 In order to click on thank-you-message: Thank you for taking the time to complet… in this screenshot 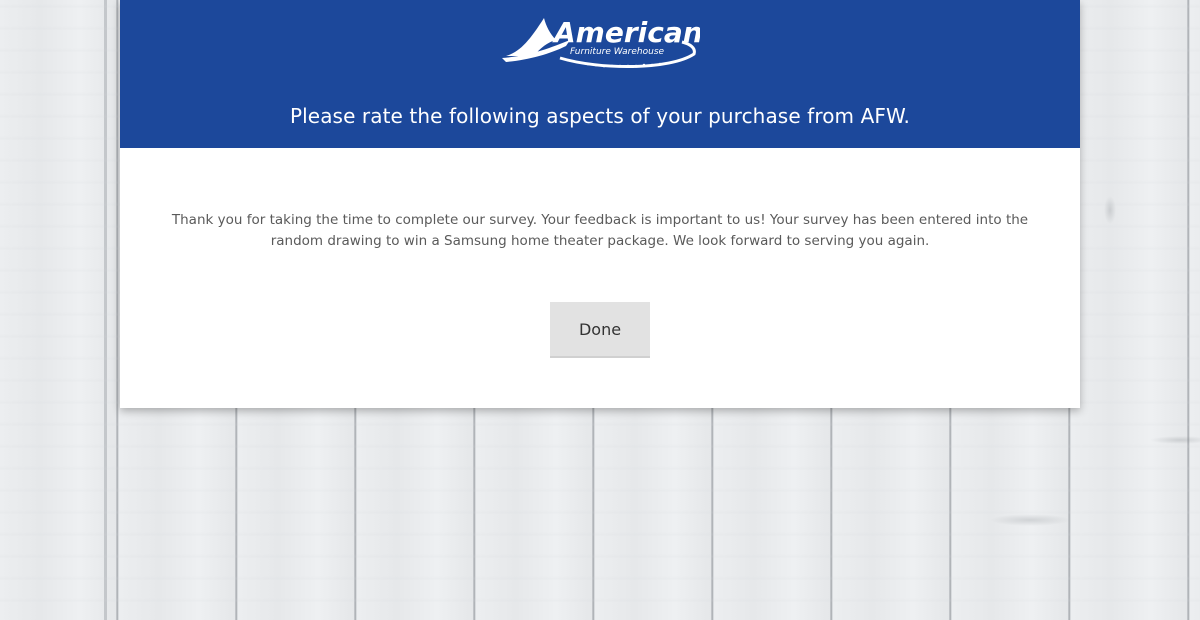, I will do `click(600, 230)`.